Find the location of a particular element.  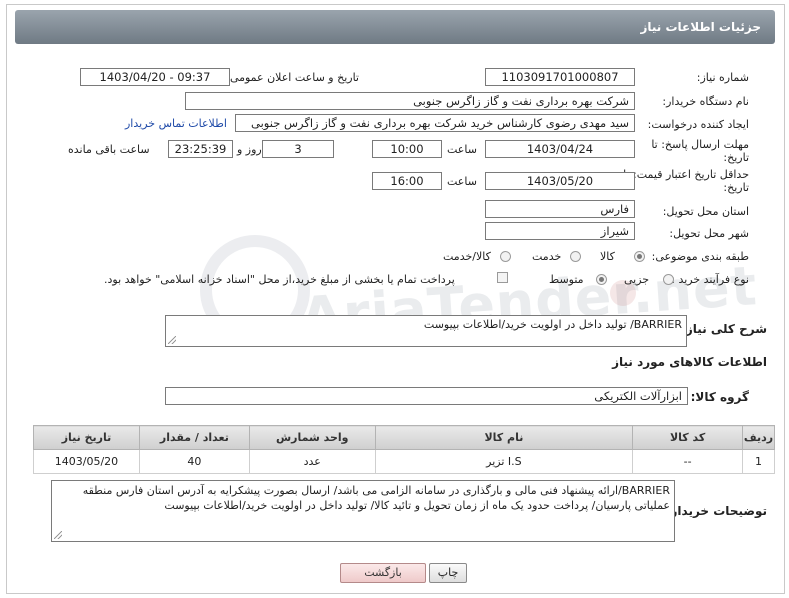

cell-unit: عدد is located at coordinates (312, 461).